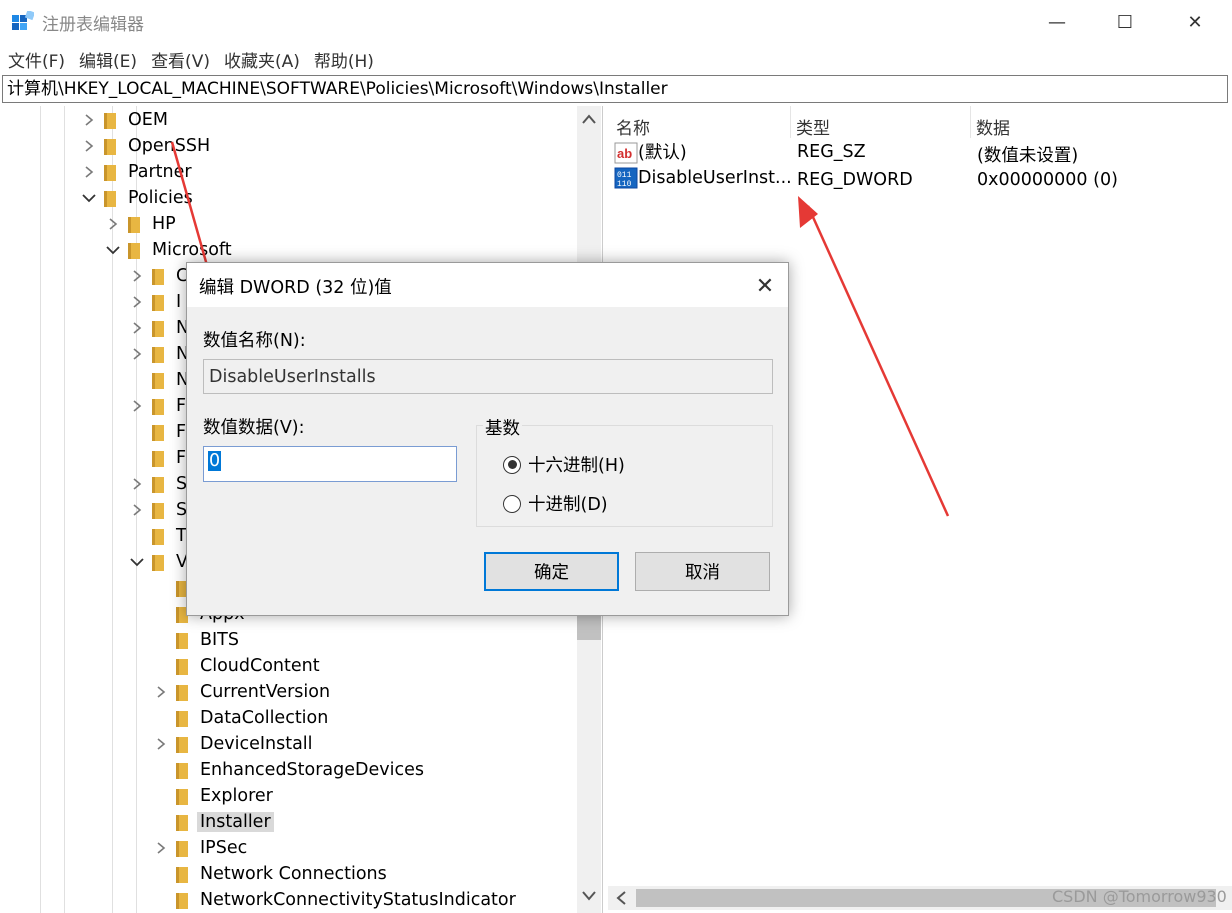  What do you see at coordinates (36, 59) in the screenshot?
I see `menu-file: 文件(F)` at bounding box center [36, 59].